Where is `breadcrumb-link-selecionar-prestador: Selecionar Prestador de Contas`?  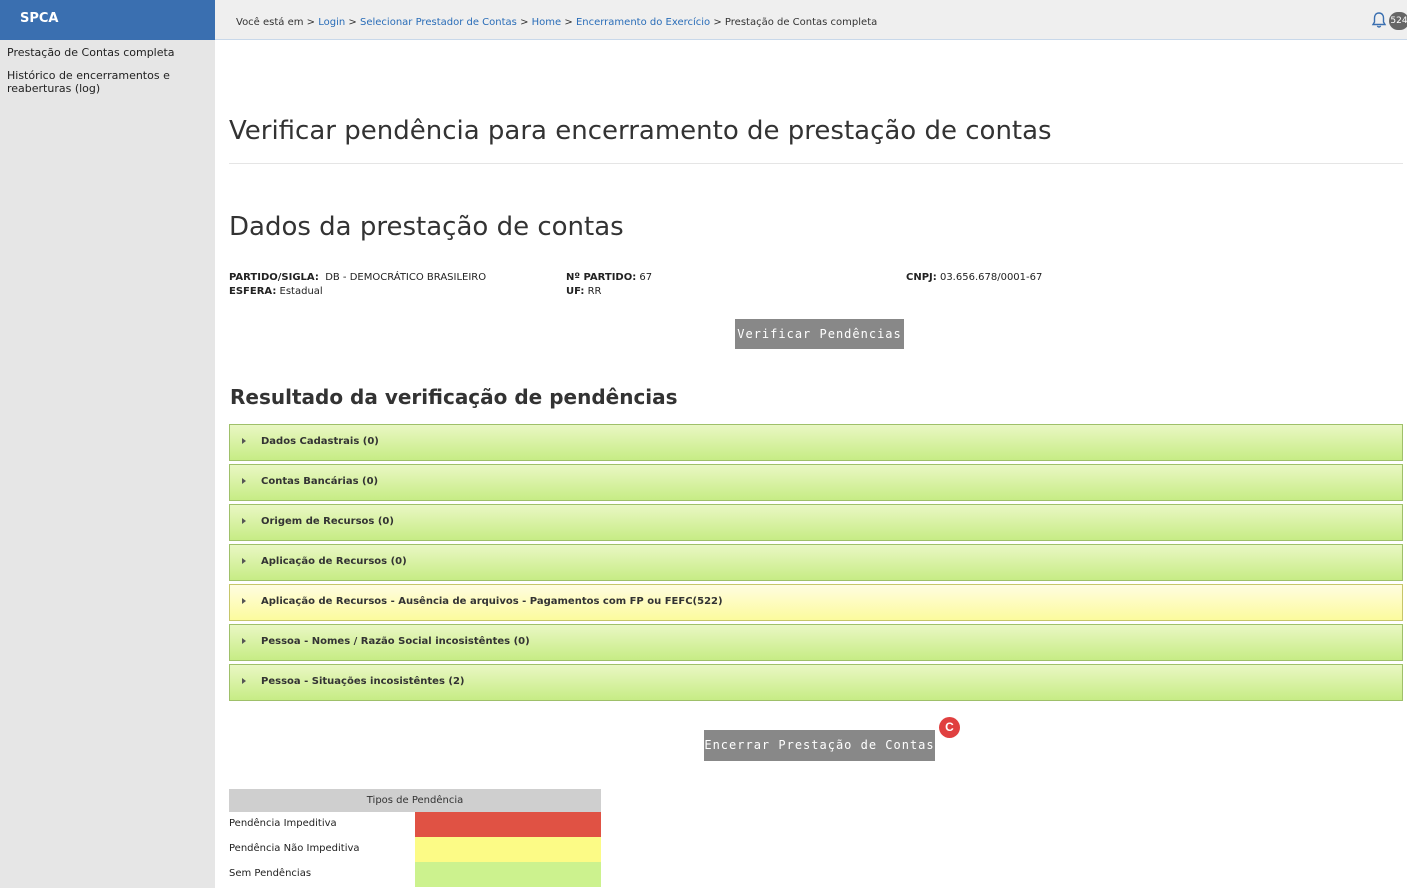 breadcrumb-link-selecionar-prestador: Selecionar Prestador de Contas is located at coordinates (438, 22).